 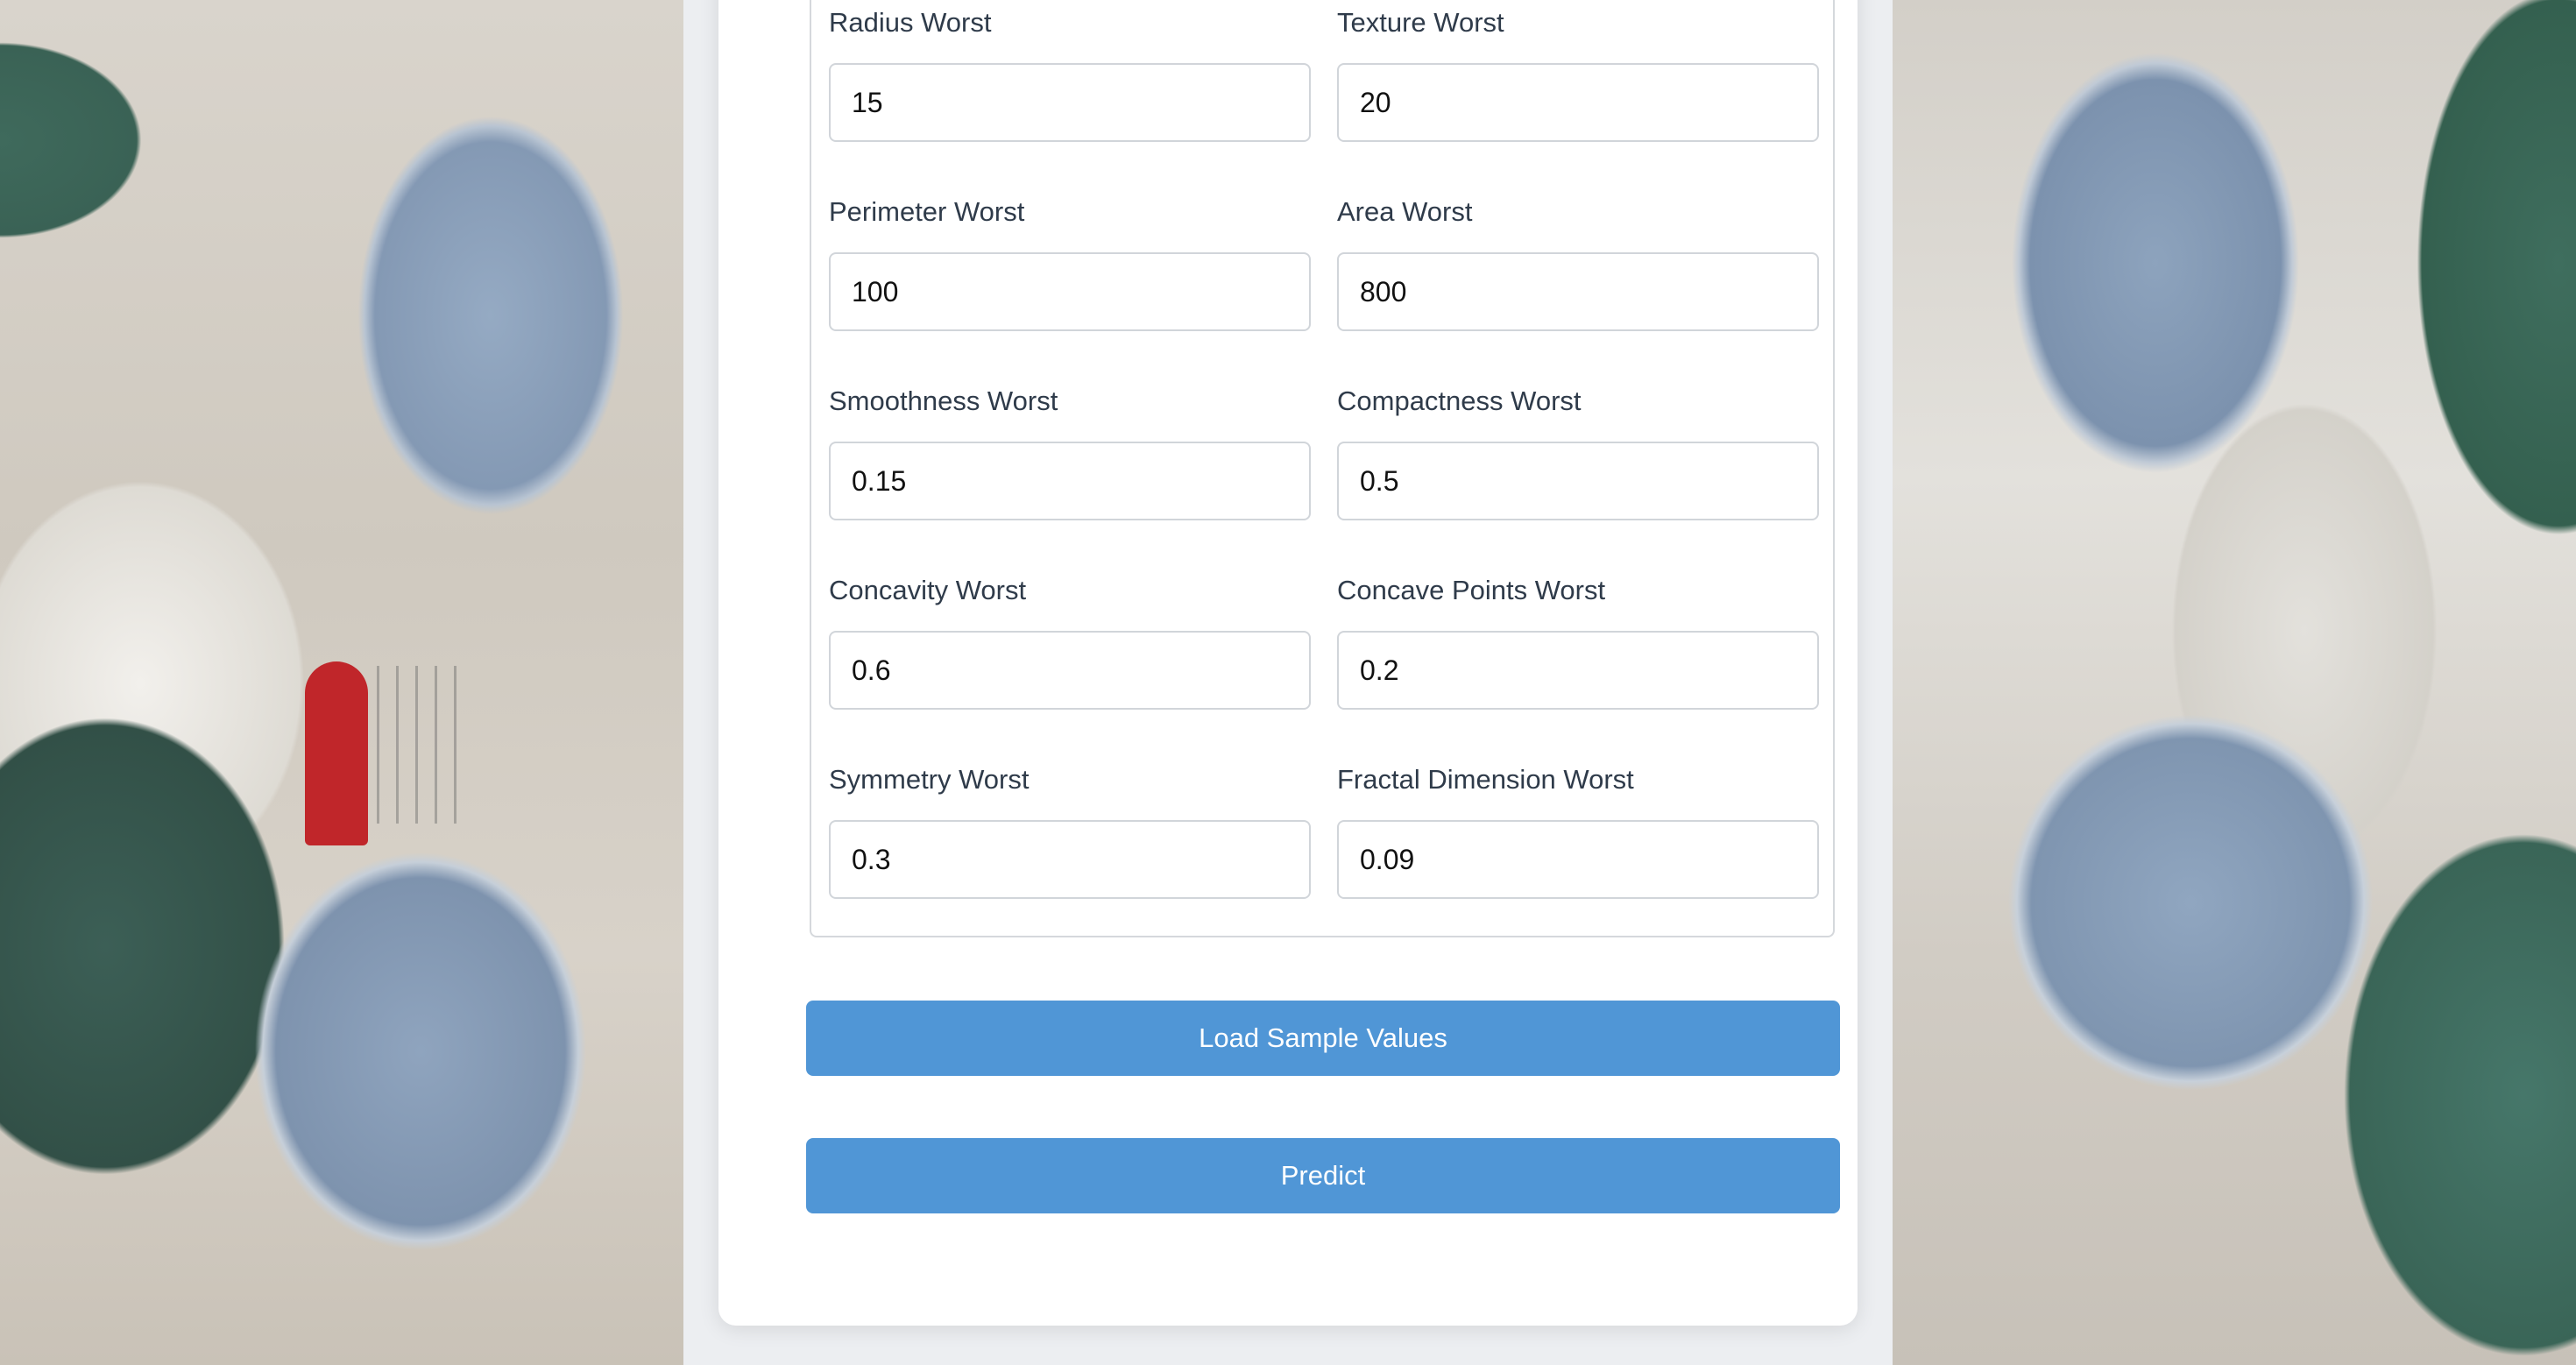 I want to click on perimeter-worst-input, so click(x=1070, y=291).